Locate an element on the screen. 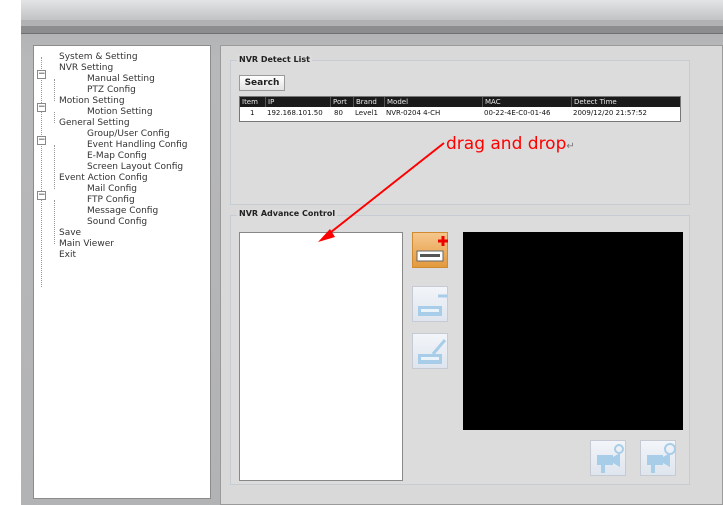 The image size is (723, 505). cell-brand: Level1 is located at coordinates (365, 113).